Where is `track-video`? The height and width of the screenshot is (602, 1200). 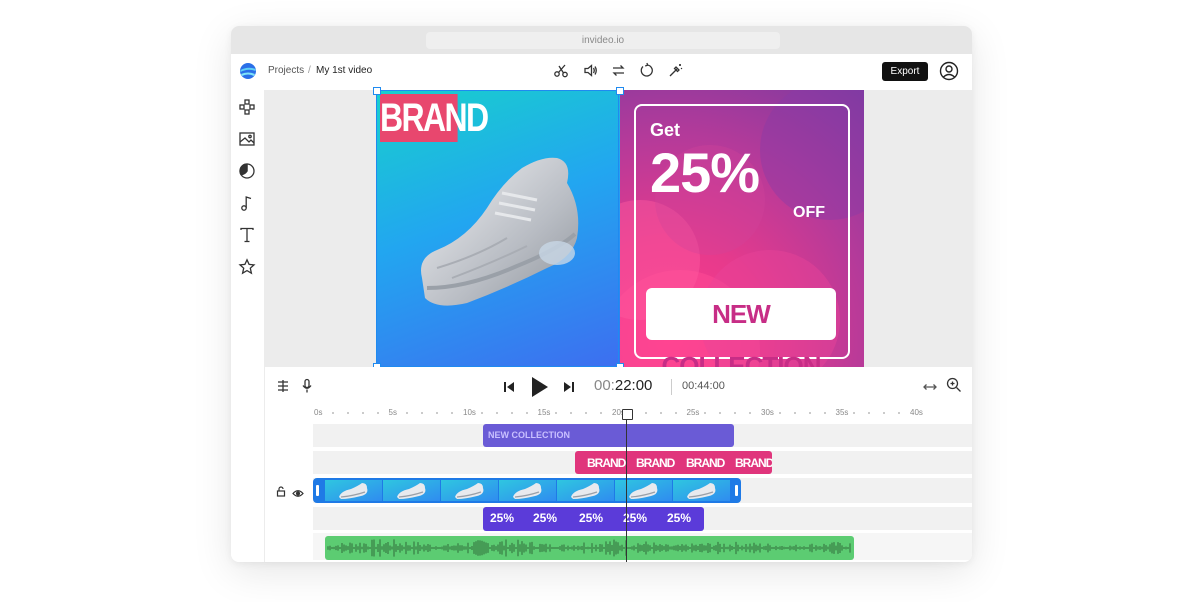 track-video is located at coordinates (624, 490).